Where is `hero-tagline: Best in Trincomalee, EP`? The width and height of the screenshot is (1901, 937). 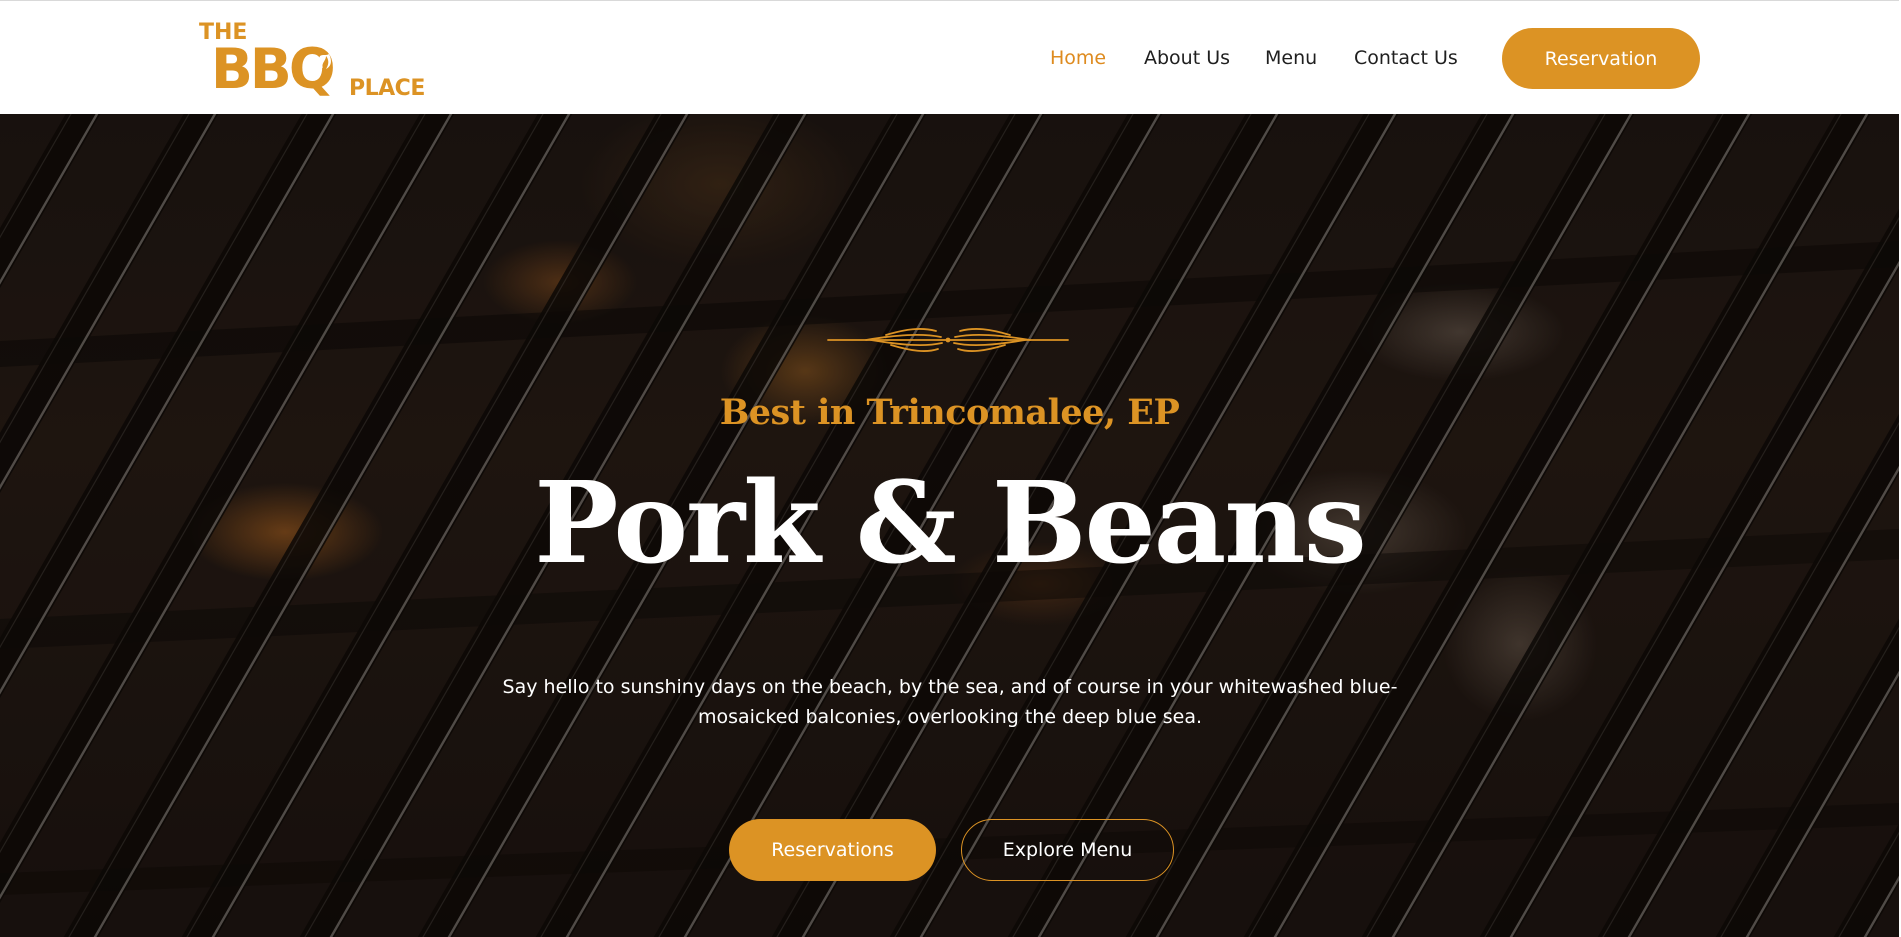 hero-tagline: Best in Trincomalee, EP is located at coordinates (949, 412).